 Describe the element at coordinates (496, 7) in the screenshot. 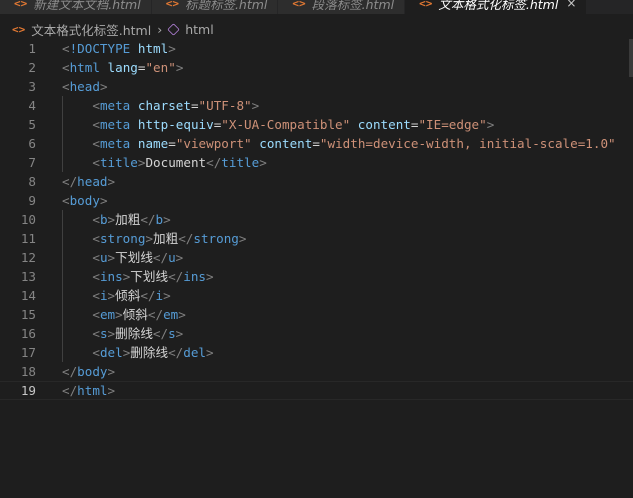

I see `tab-text-formatting-tags: <> 文本格式化标签.html ×` at that location.